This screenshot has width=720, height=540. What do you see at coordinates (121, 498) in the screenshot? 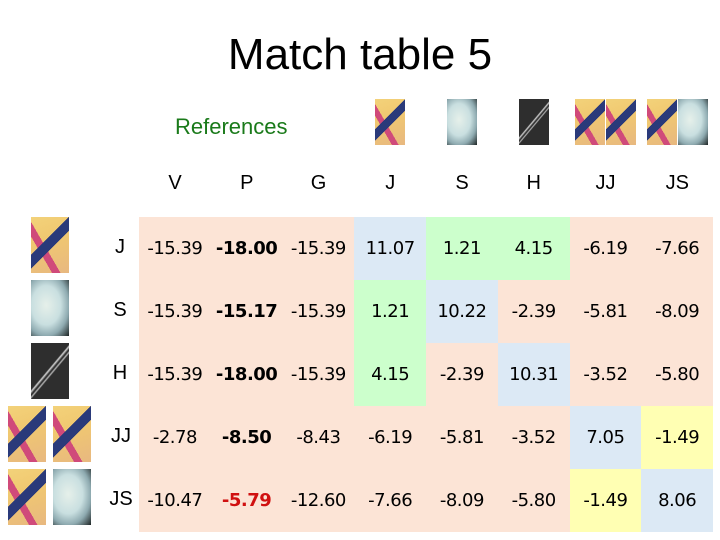
I see `row-header-js: JS` at bounding box center [121, 498].